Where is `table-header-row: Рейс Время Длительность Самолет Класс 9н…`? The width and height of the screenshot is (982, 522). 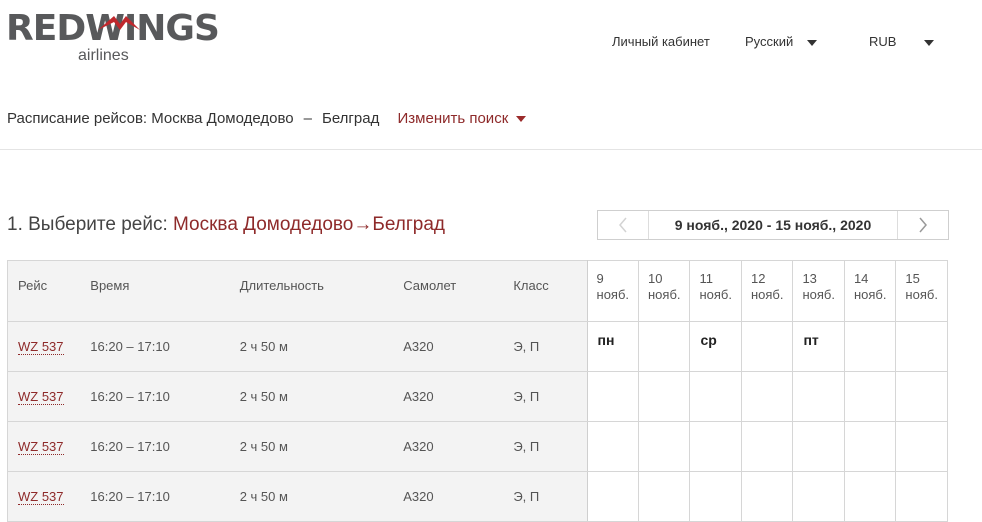
table-header-row: Рейс Время Длительность Самолет Класс 9н… is located at coordinates (477, 291).